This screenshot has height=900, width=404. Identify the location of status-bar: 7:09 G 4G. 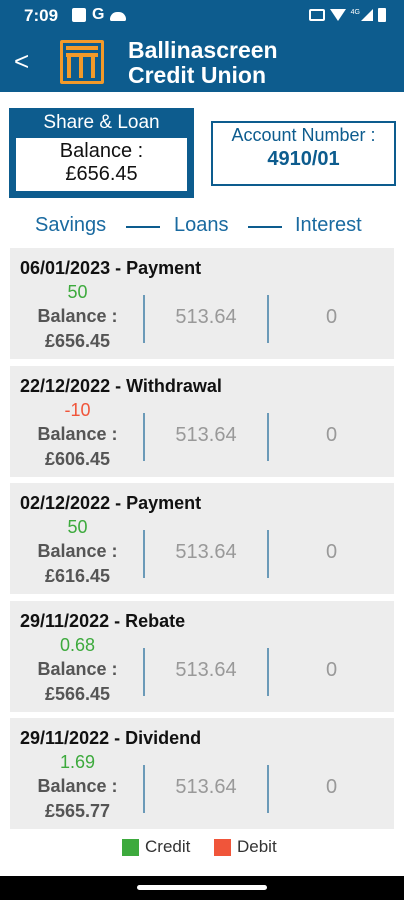
(202, 16).